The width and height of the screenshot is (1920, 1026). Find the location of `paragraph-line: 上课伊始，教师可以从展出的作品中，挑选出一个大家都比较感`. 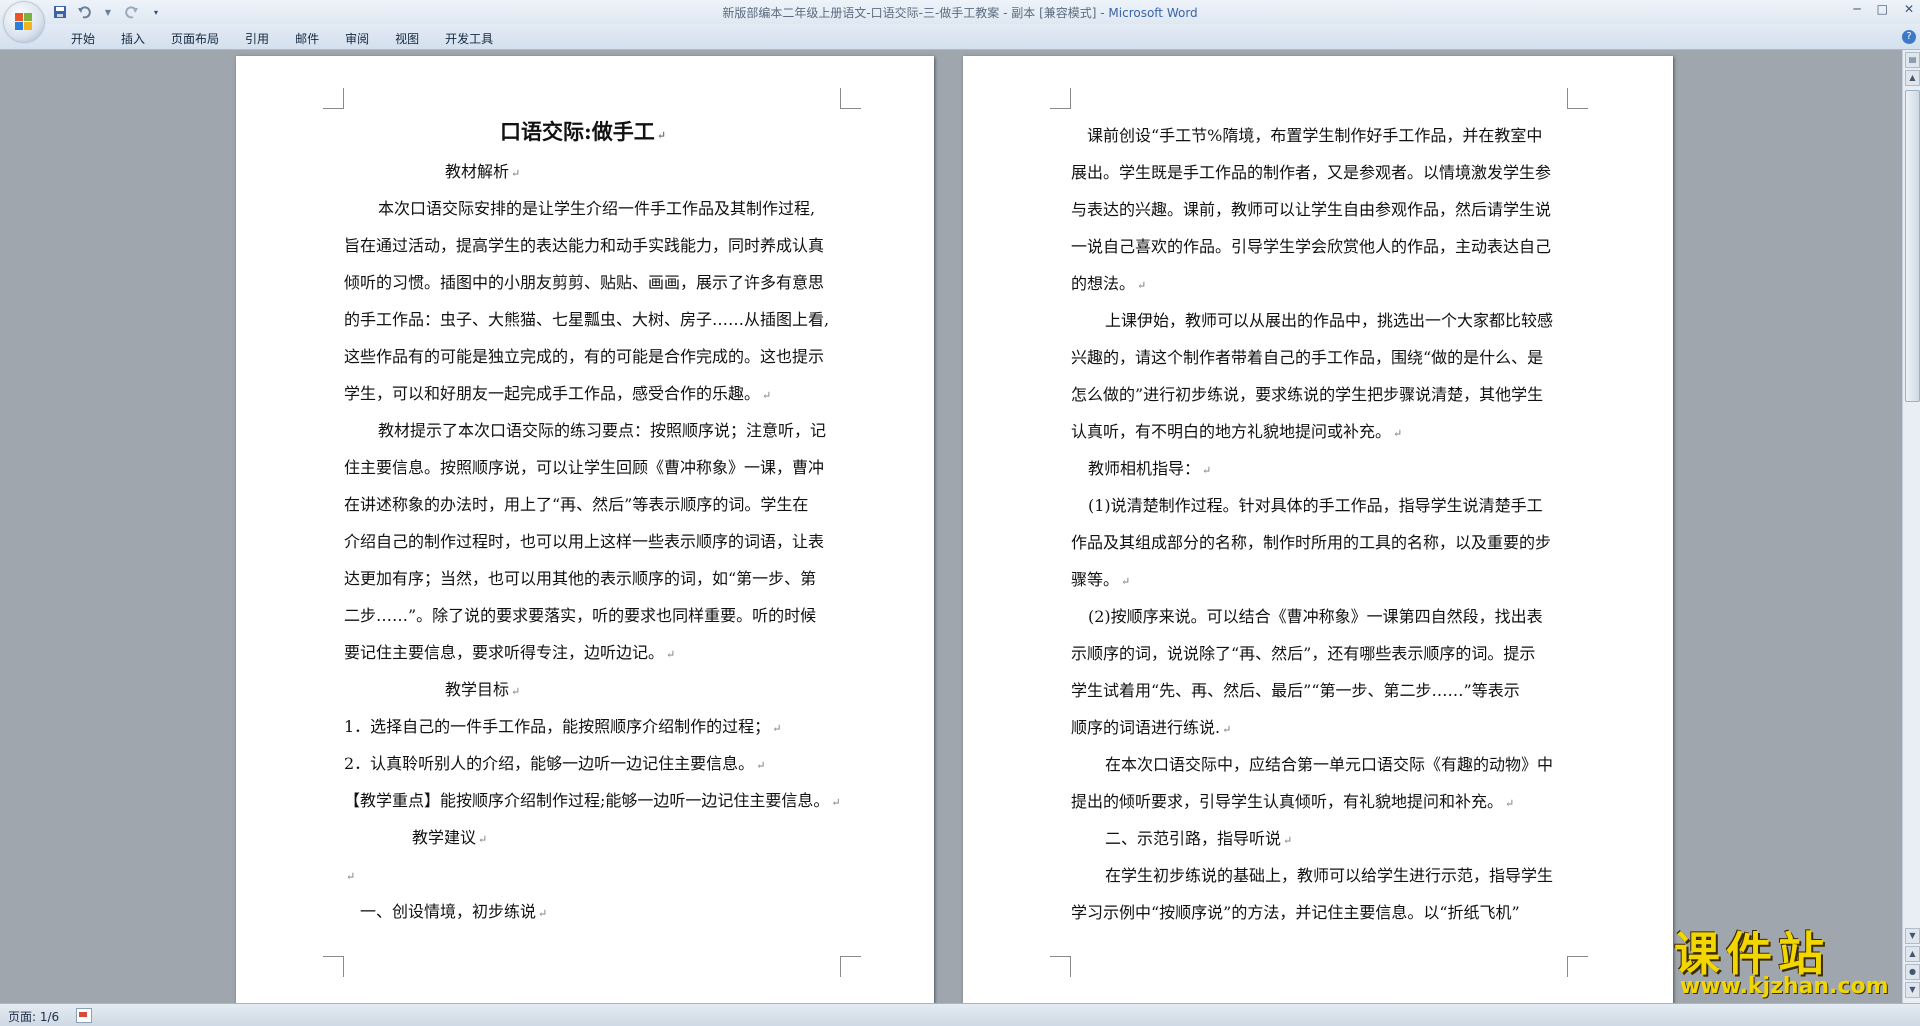

paragraph-line: 上课伊始，教师可以从展出的作品中，挑选出一个大家都比较感 is located at coordinates (1329, 320).